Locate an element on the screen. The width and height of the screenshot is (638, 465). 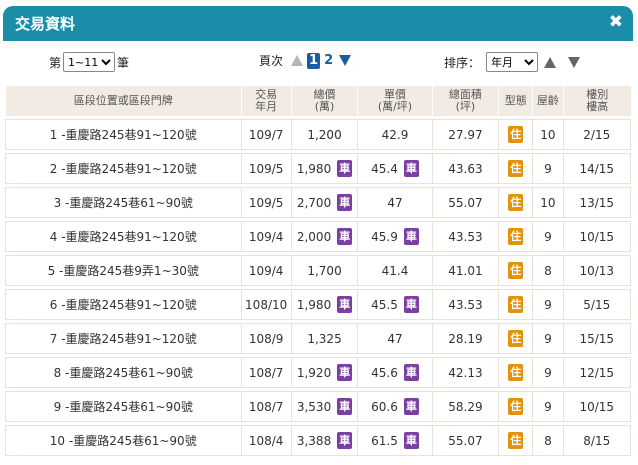
cell-address: 10 -重慶路245巷61~90號 is located at coordinates (123, 440).